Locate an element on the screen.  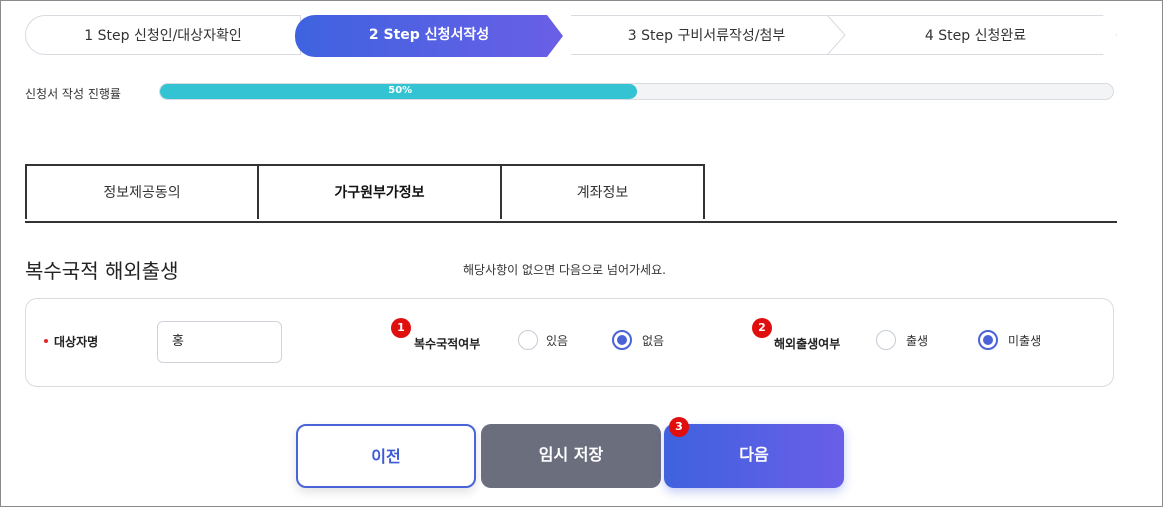
tab-consent: 정보제공동의 is located at coordinates (142, 191).